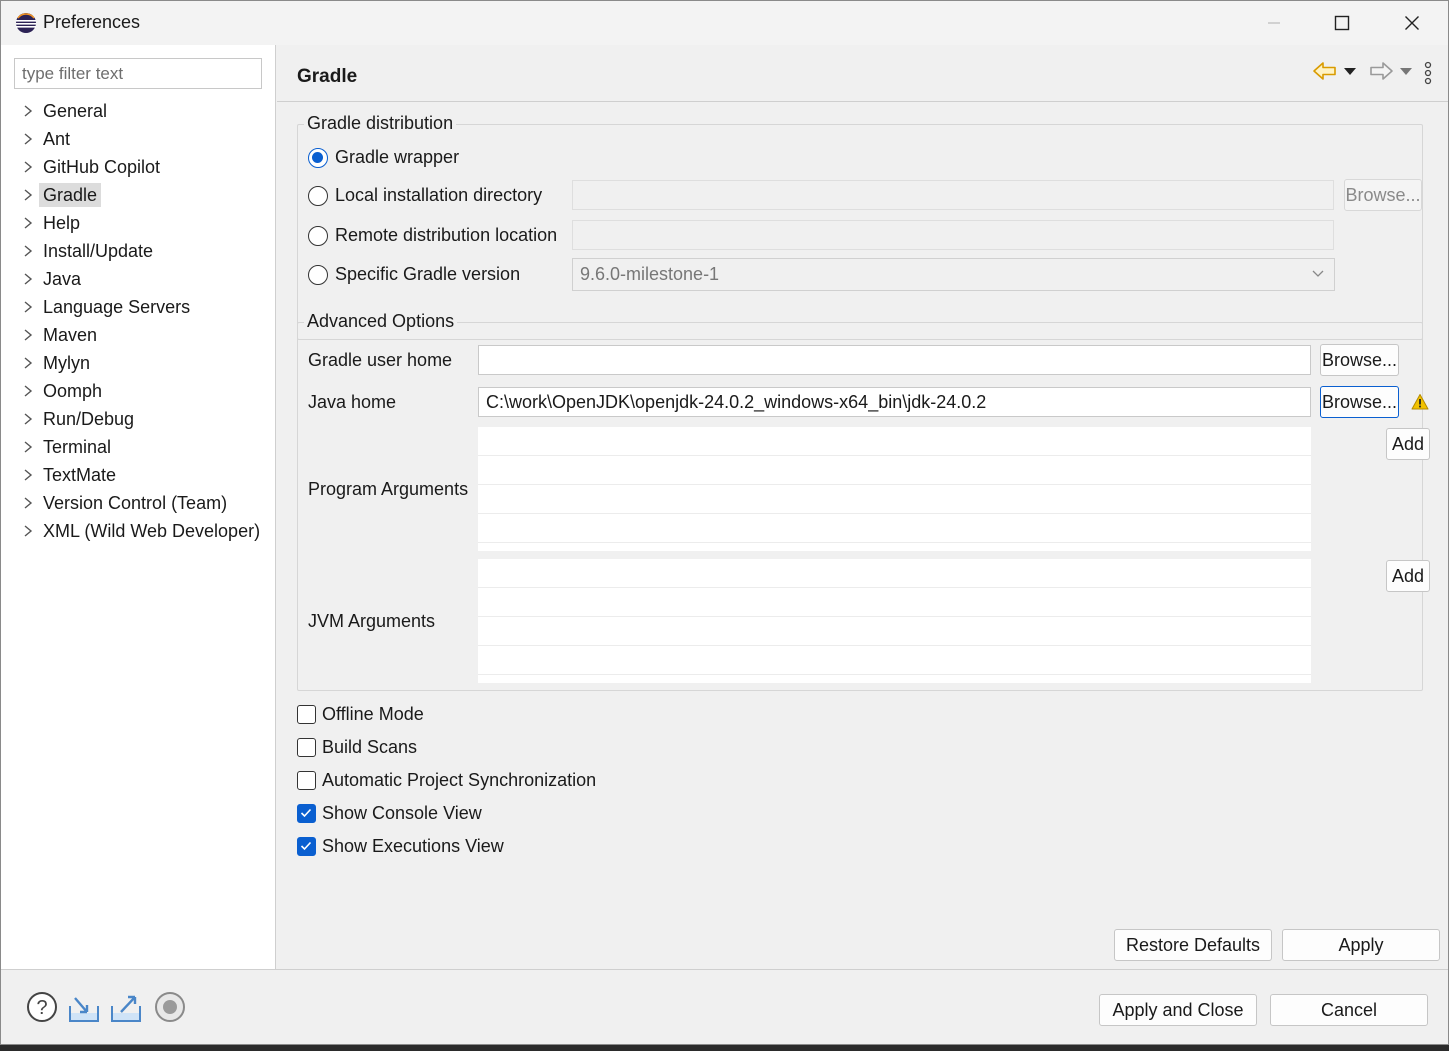  I want to click on import-icon, so click(84, 1007).